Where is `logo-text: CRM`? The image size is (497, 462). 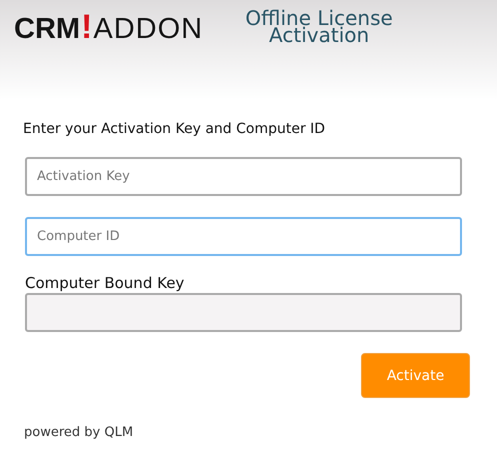 logo-text: CRM is located at coordinates (47, 29).